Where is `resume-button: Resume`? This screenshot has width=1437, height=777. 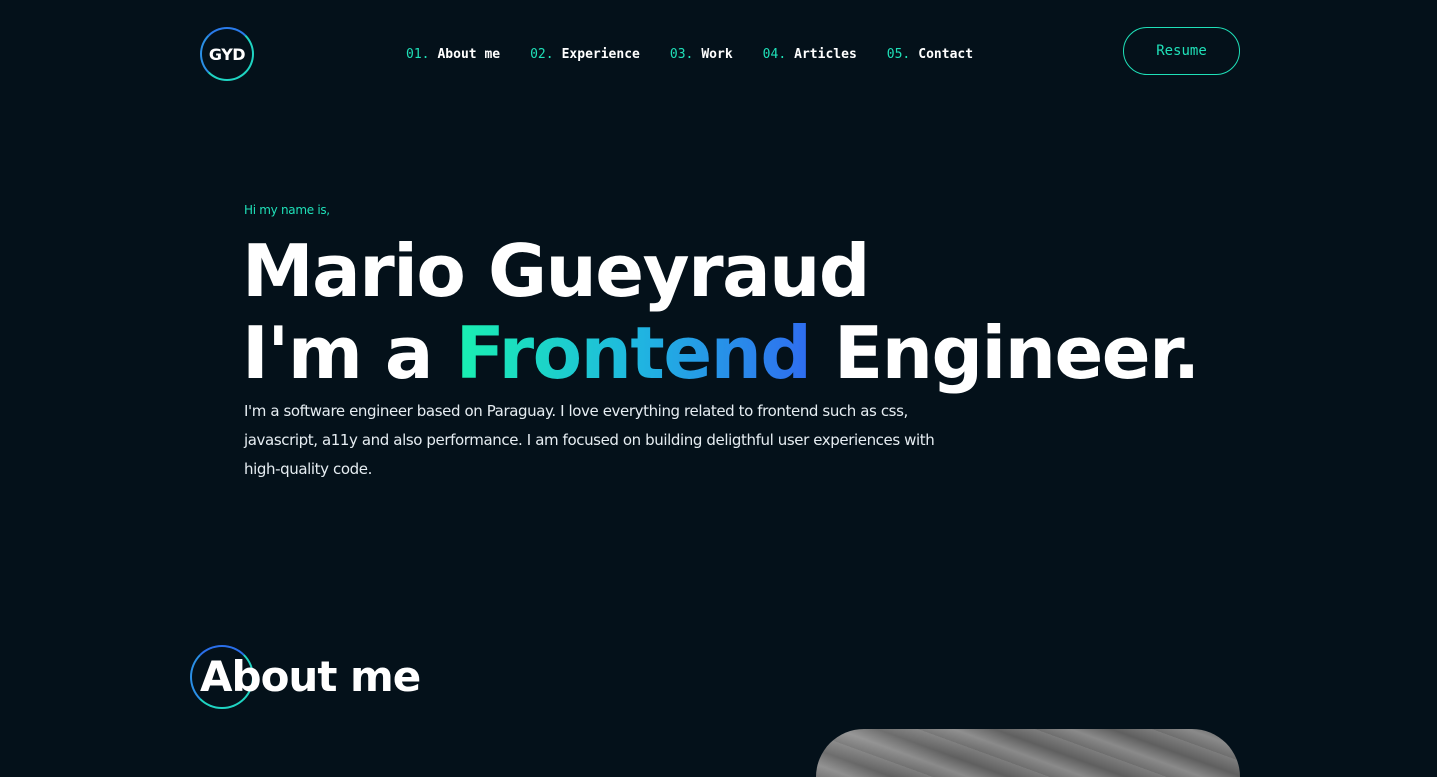 resume-button: Resume is located at coordinates (1181, 51).